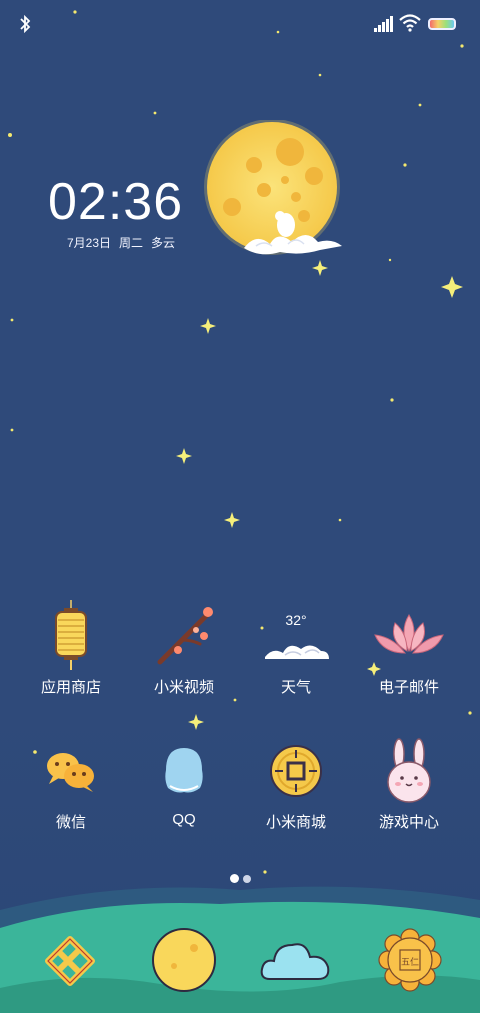  I want to click on app-mi-video: 小米视频, so click(184, 648).